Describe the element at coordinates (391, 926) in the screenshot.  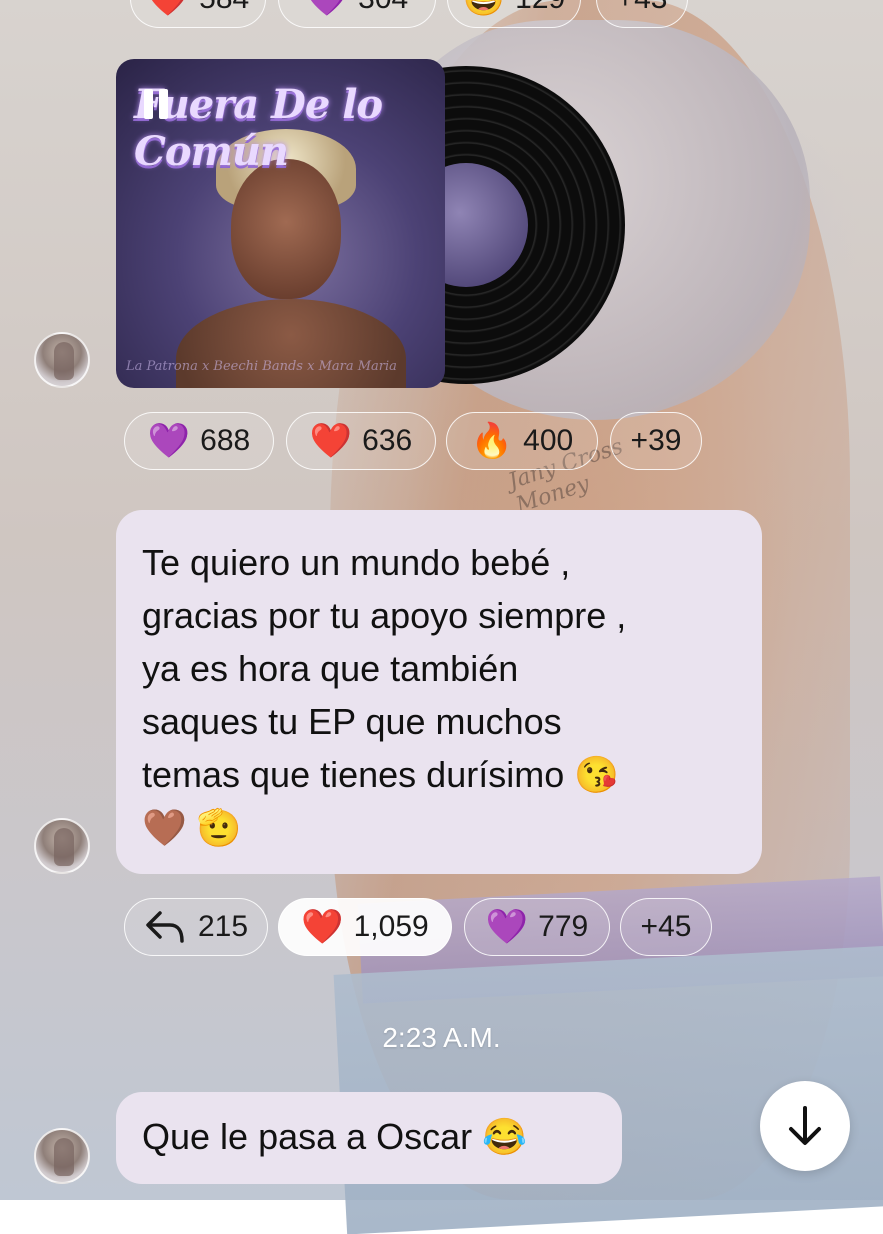
I see `reaction-count: 1,059` at that location.